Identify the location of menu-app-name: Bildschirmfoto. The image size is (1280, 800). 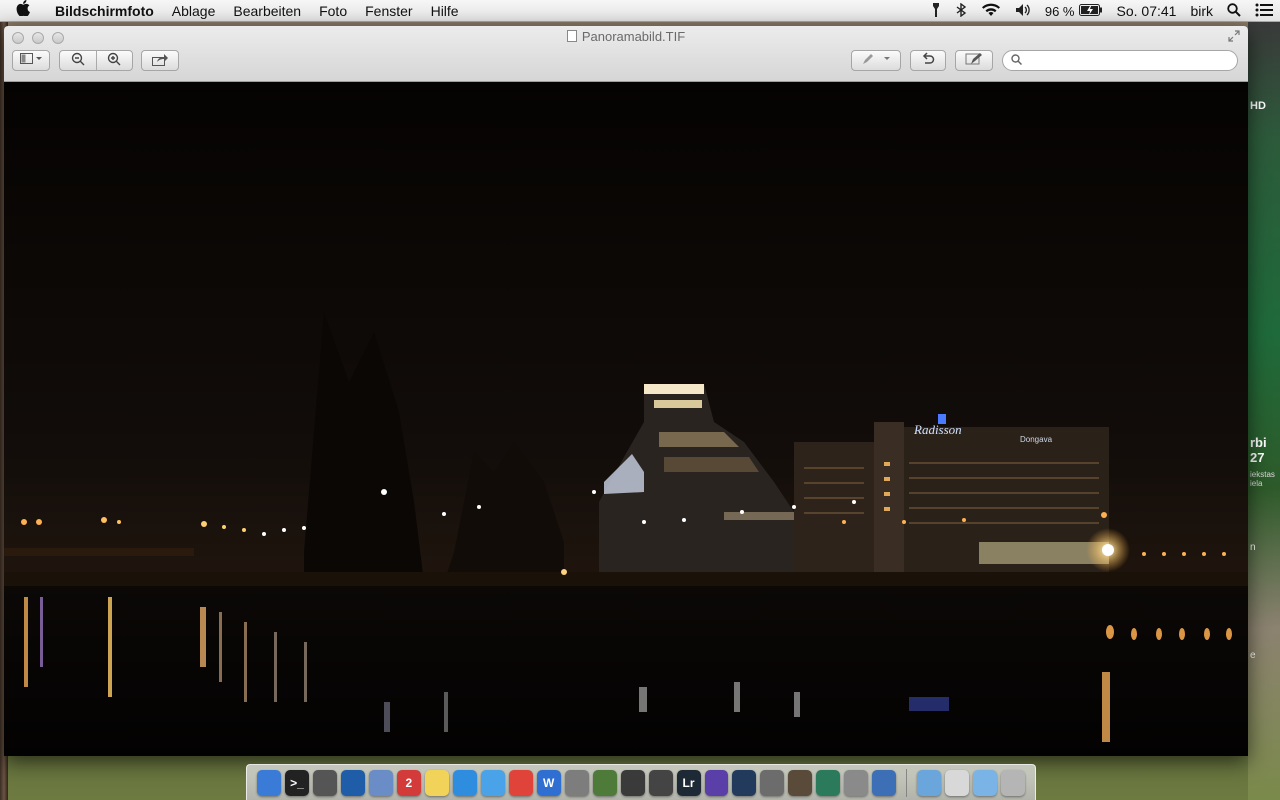
(104, 11).